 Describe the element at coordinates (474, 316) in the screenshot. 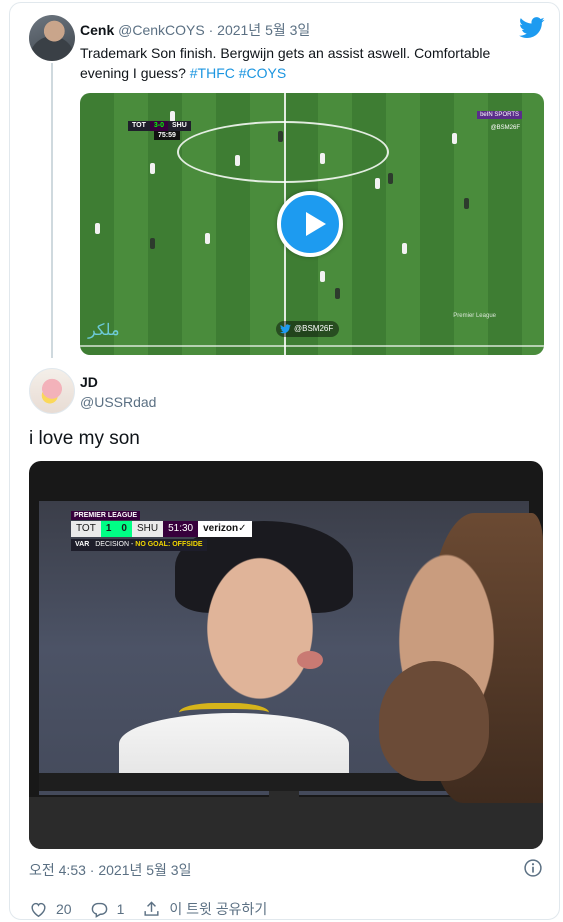

I see `premier-league-logo: Premier League` at that location.